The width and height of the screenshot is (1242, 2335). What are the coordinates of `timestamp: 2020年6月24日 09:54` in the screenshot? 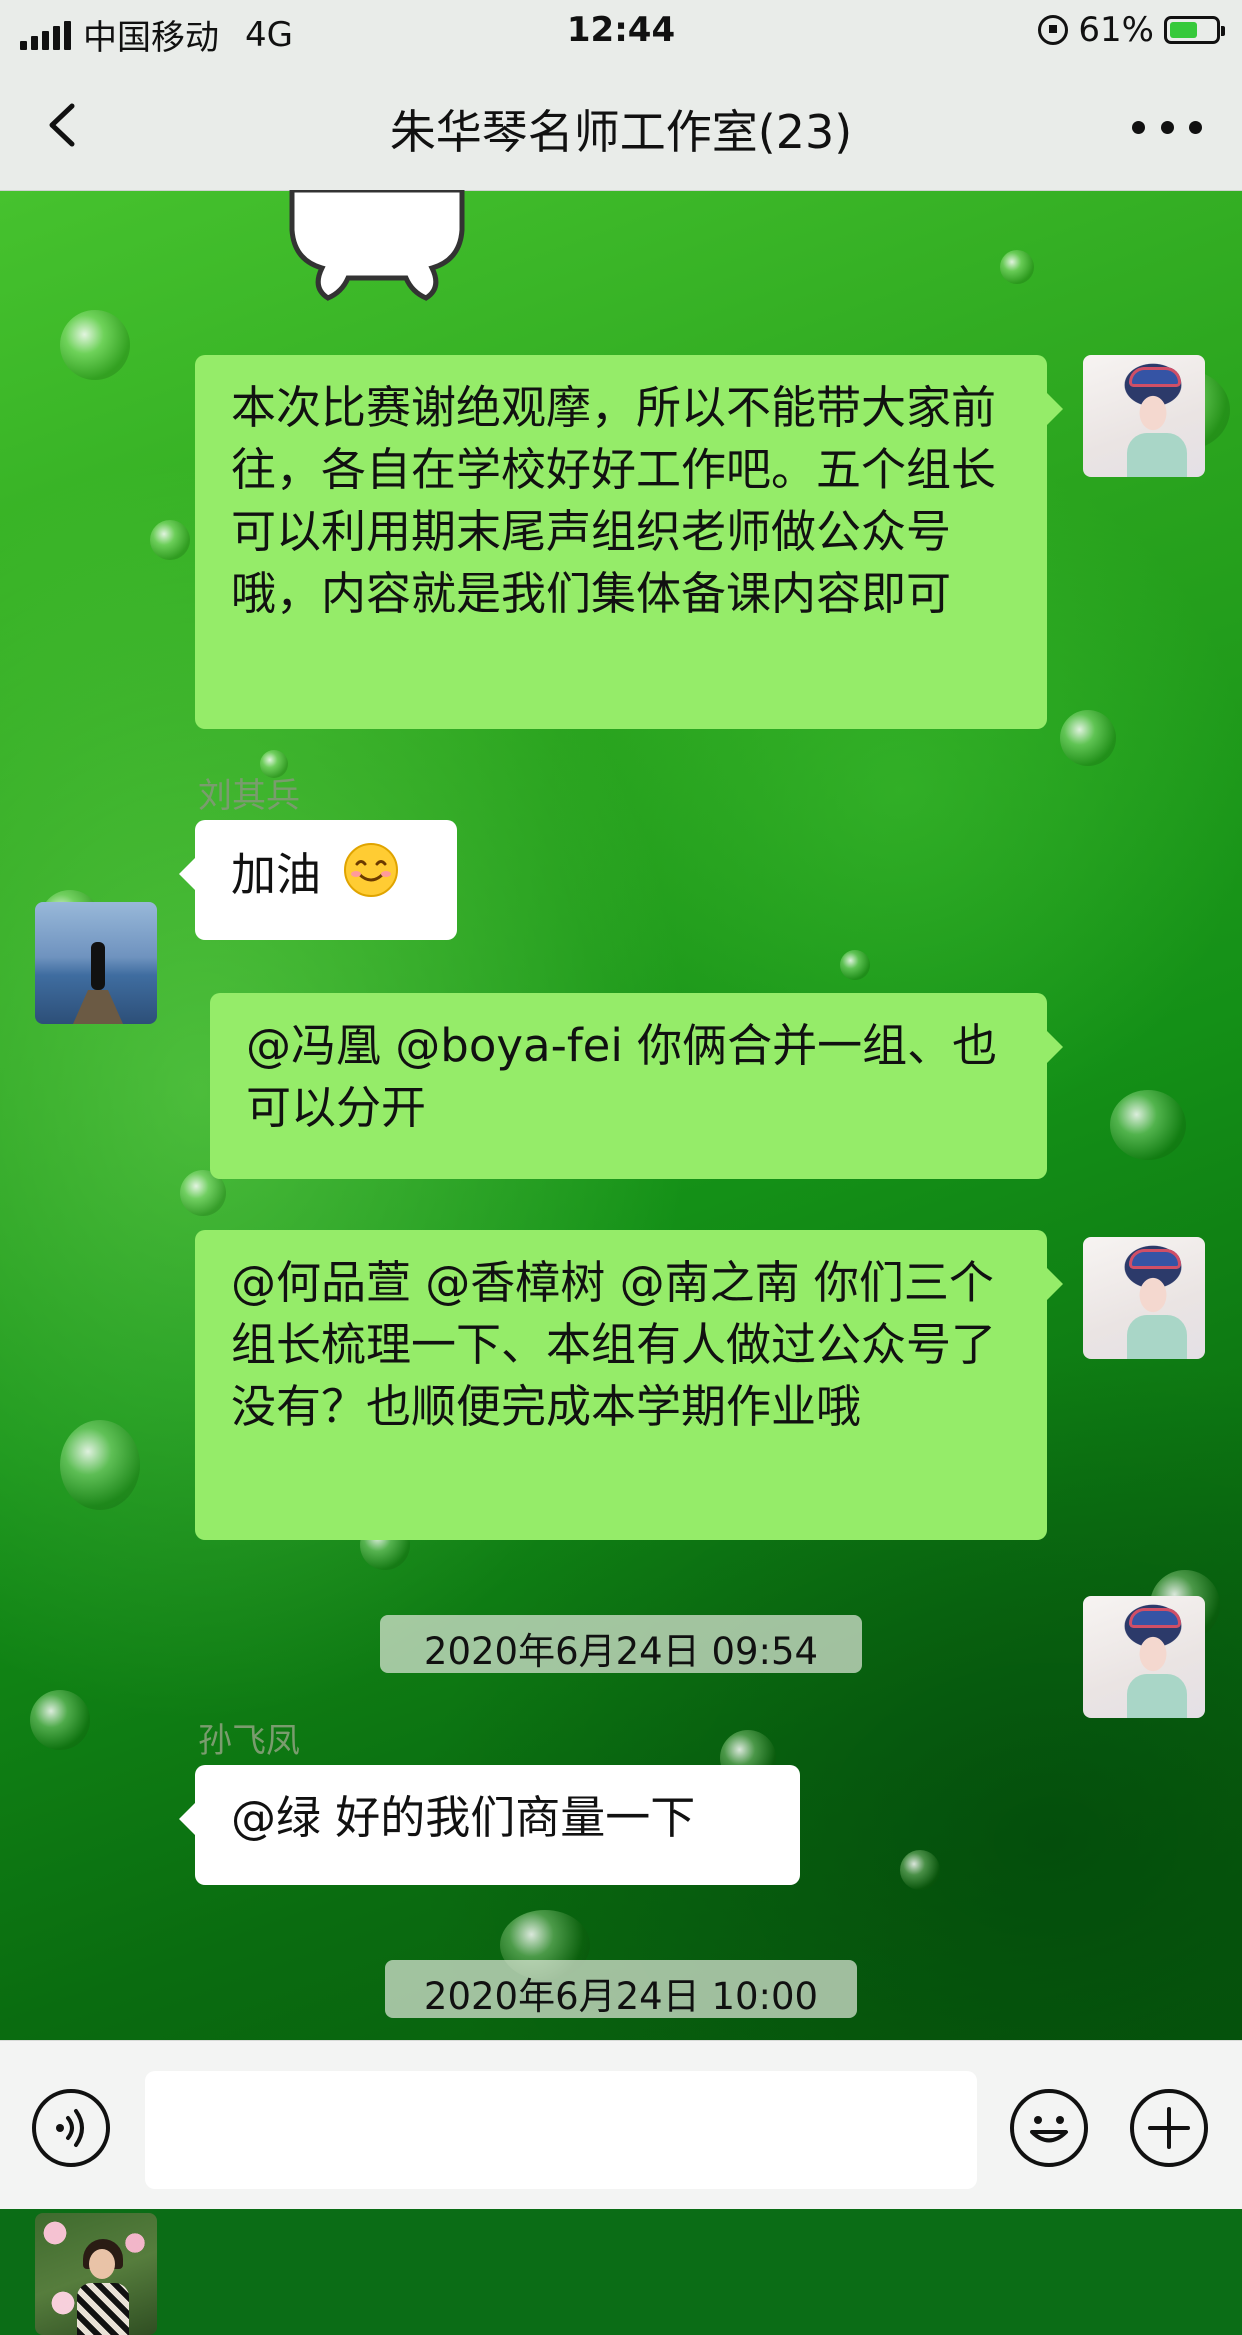 It's located at (621, 1644).